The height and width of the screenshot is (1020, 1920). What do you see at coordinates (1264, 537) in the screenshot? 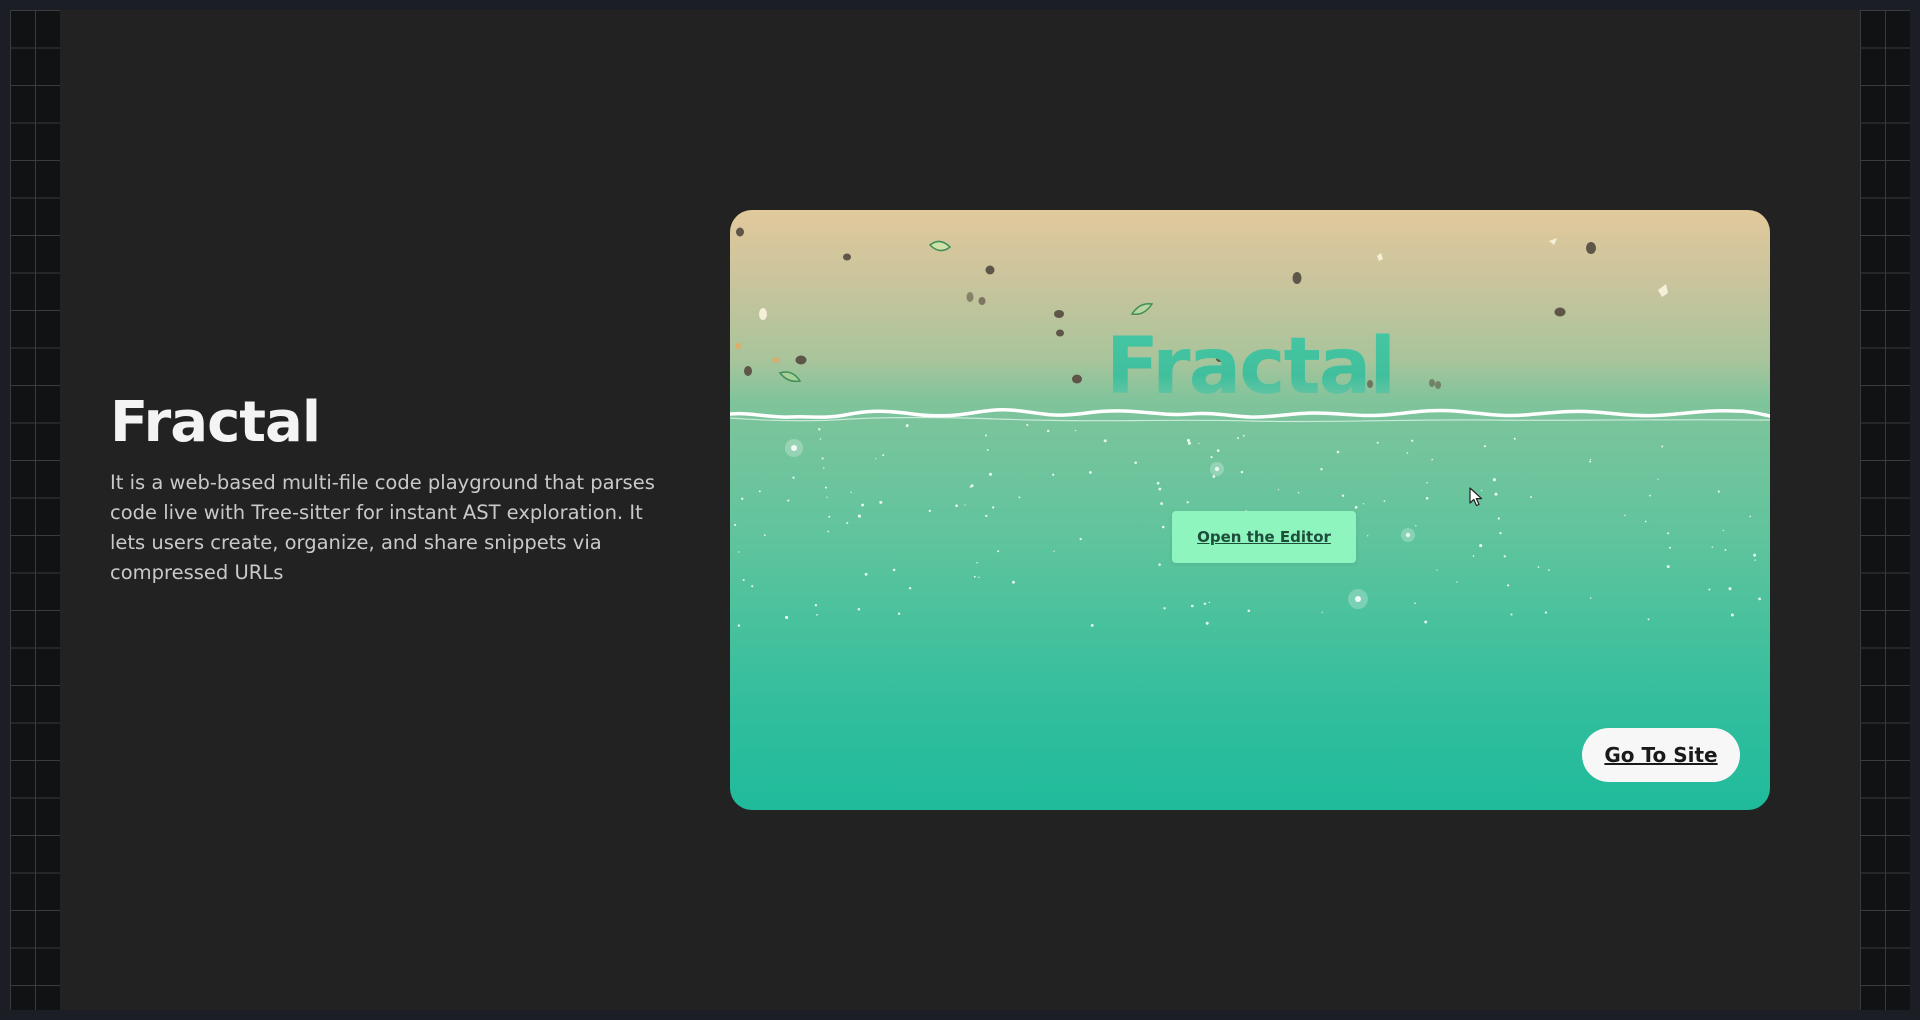
I see `open-editor-button: Open the Editor` at bounding box center [1264, 537].